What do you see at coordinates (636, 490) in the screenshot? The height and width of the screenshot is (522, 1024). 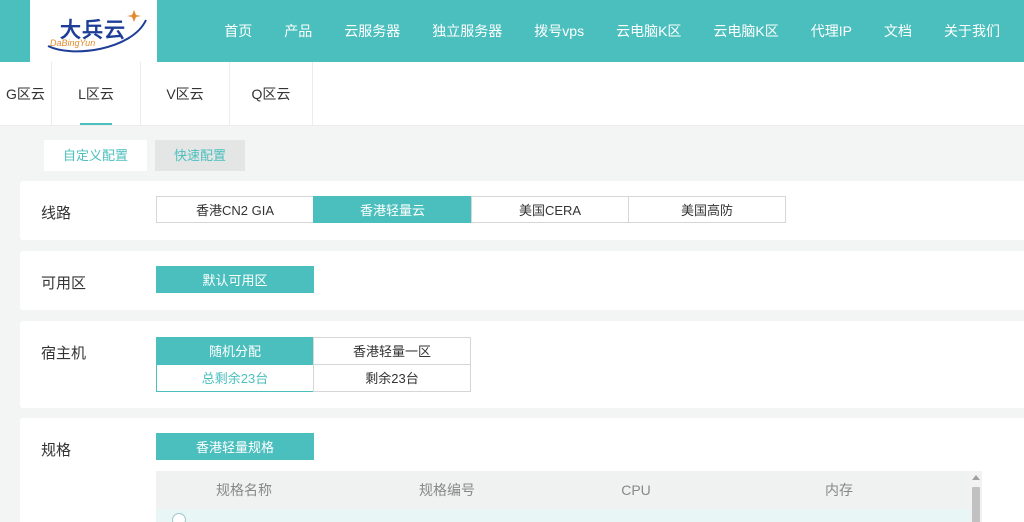 I see `col-cpu: CPU` at bounding box center [636, 490].